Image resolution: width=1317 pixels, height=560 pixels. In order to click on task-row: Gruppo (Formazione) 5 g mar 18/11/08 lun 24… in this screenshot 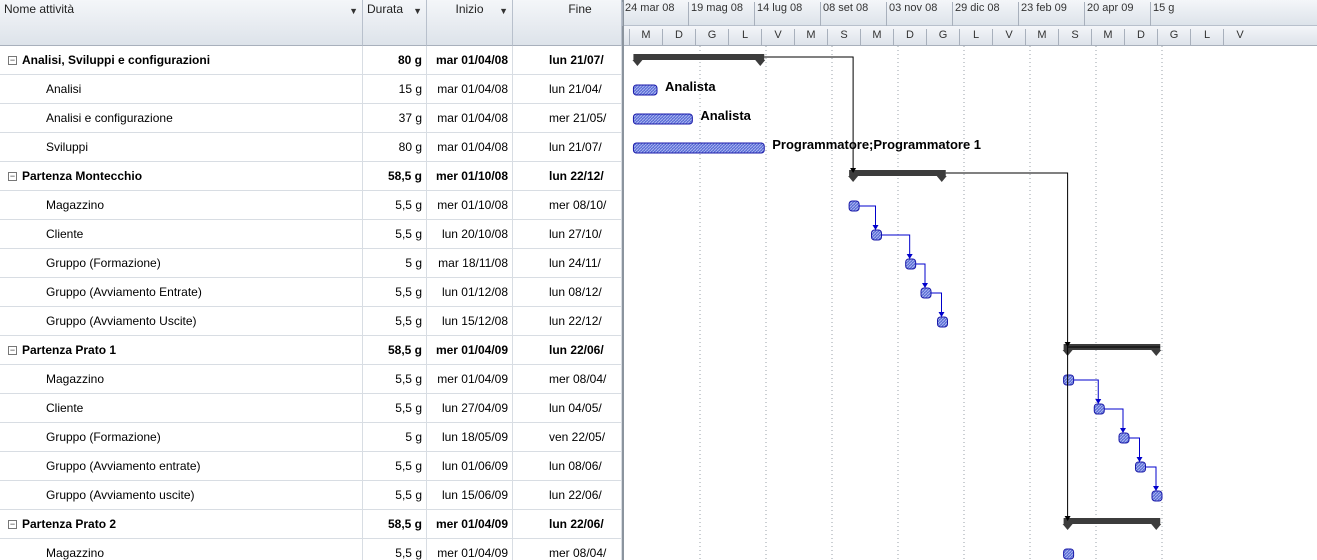, I will do `click(311, 263)`.